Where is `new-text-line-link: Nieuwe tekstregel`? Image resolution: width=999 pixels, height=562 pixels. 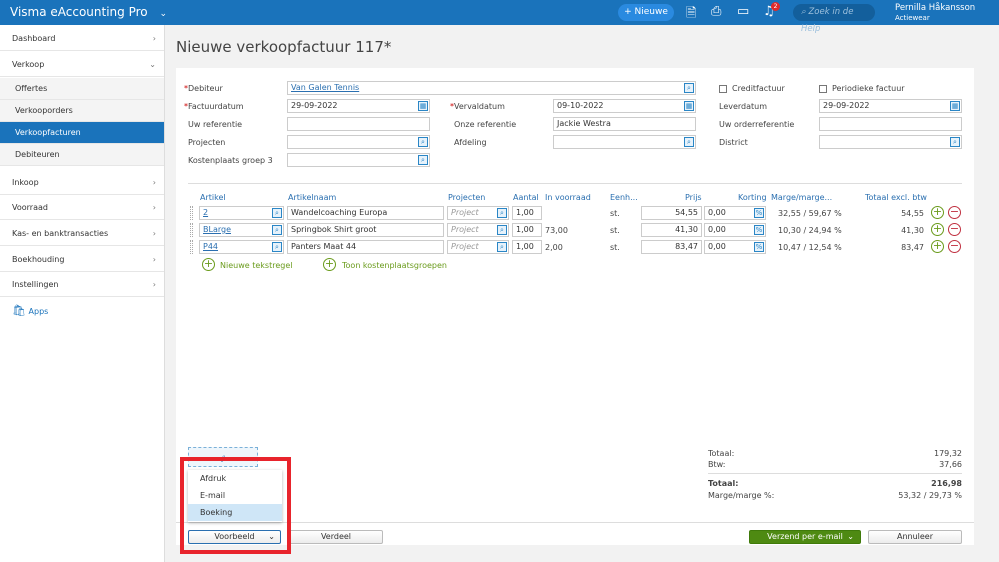
new-text-line-link: Nieuwe tekstregel is located at coordinates (256, 265).